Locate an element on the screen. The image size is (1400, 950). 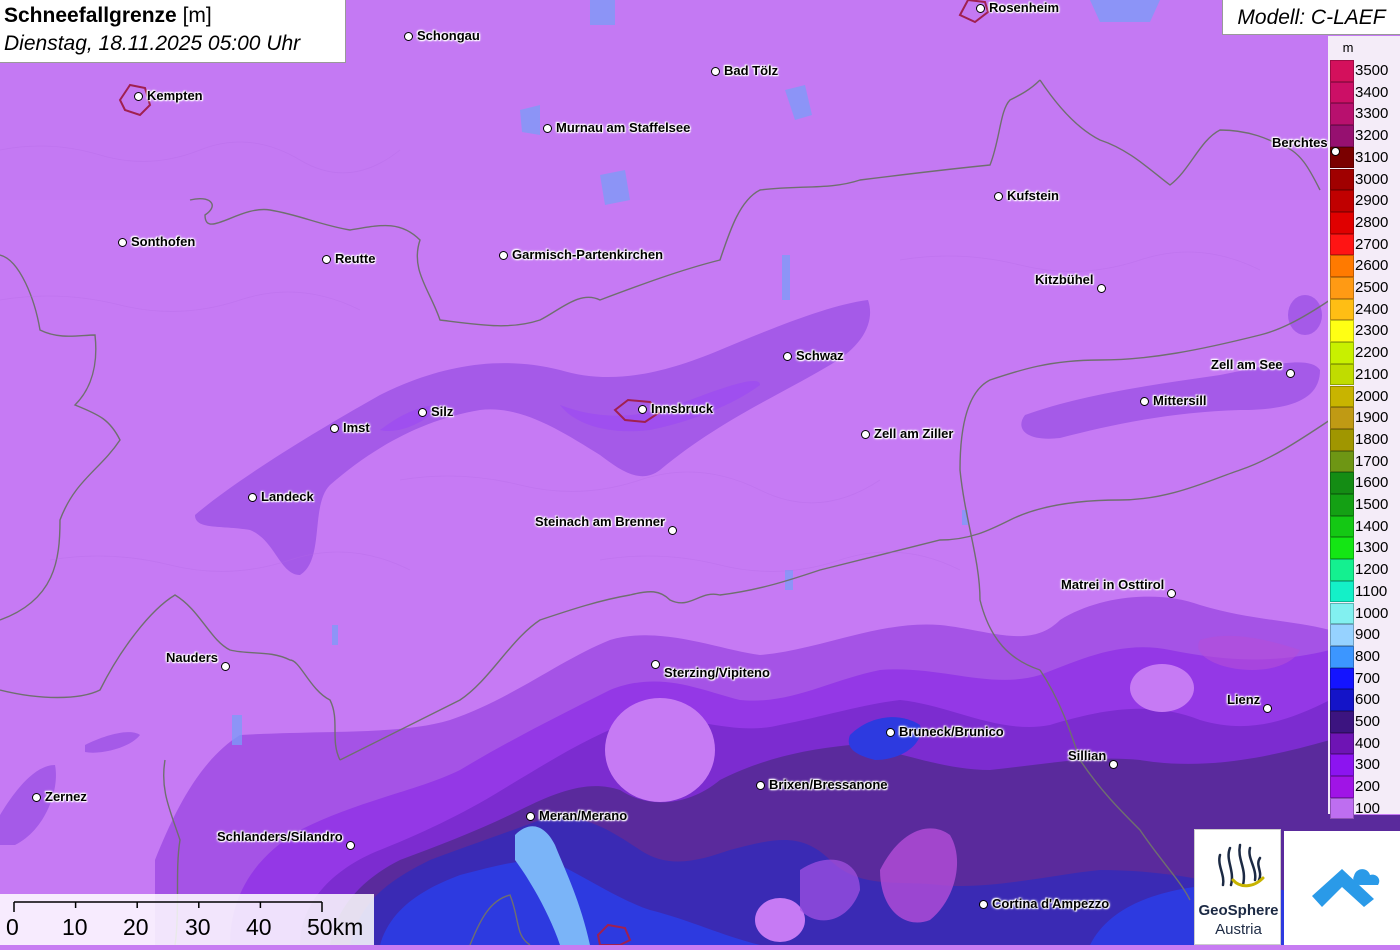
city-marker-murnau-am-staffelsee is located at coordinates (547, 128).